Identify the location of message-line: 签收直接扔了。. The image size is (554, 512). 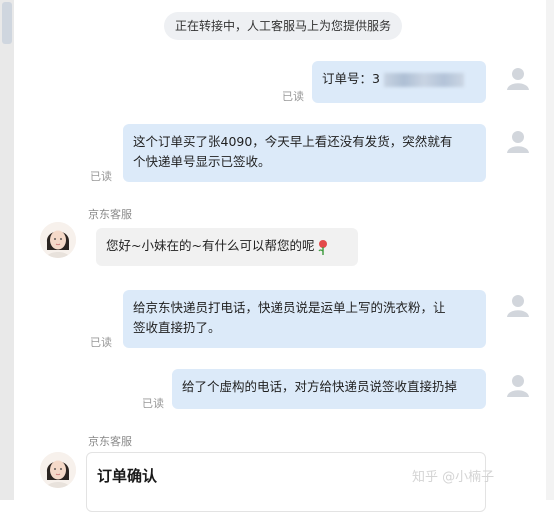
(177, 327).